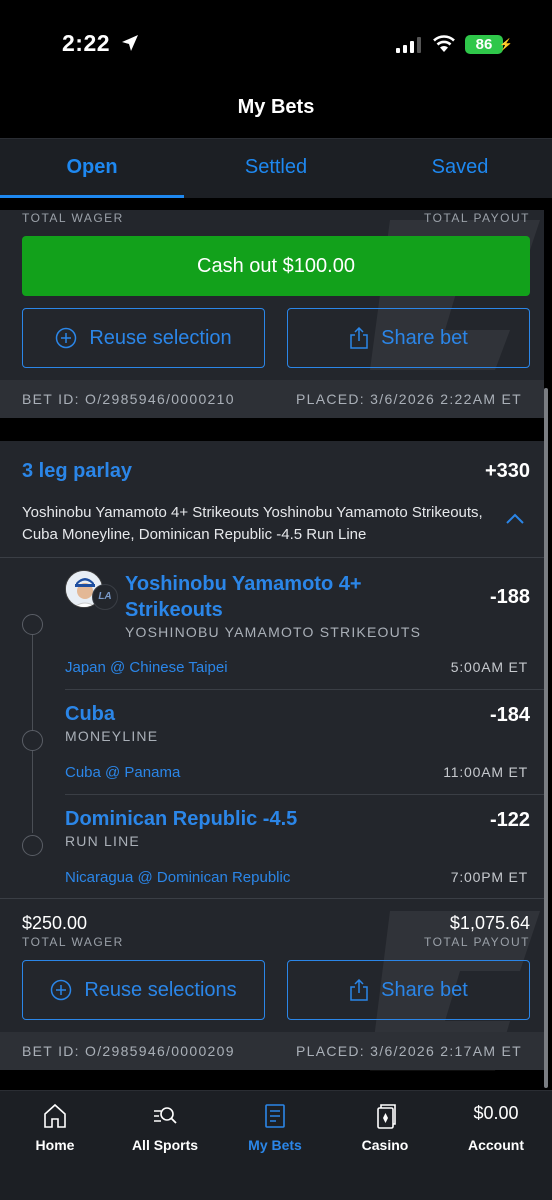  I want to click on battery-level: 86, so click(484, 44).